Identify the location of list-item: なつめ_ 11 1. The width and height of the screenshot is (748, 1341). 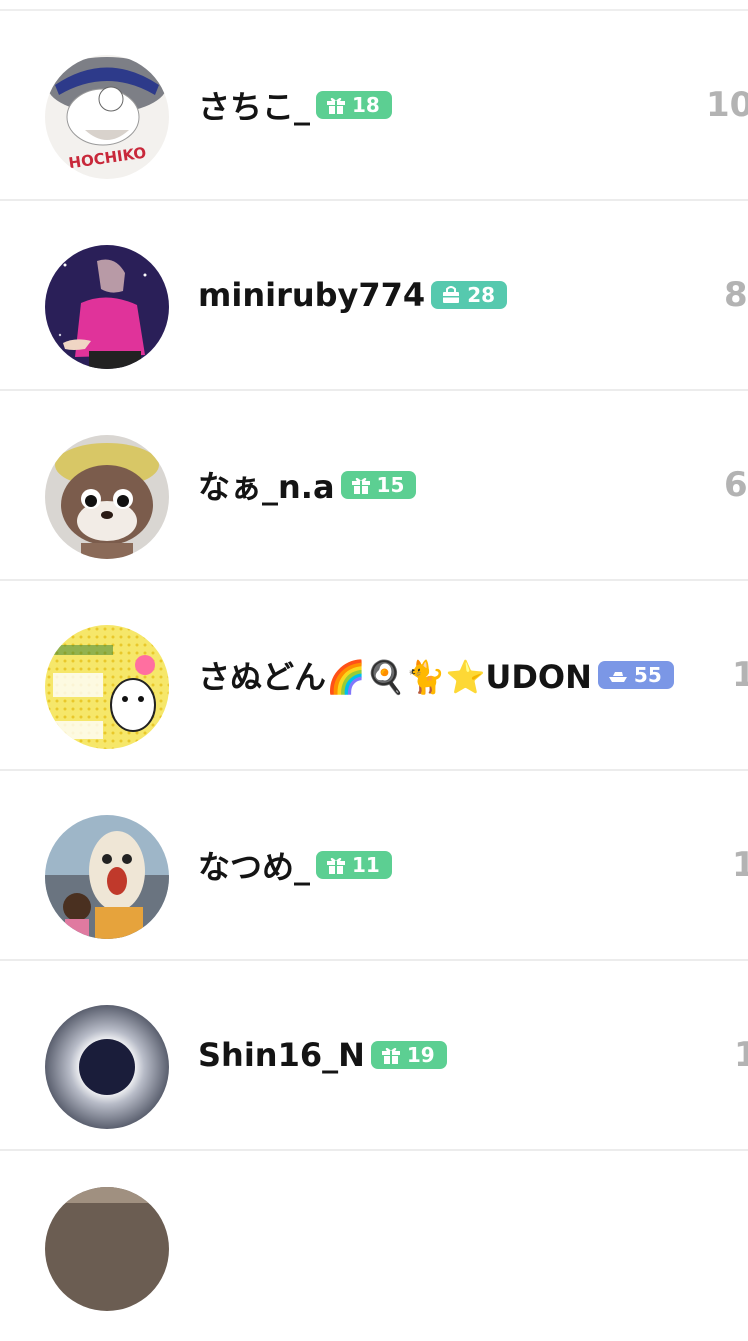
(374, 866).